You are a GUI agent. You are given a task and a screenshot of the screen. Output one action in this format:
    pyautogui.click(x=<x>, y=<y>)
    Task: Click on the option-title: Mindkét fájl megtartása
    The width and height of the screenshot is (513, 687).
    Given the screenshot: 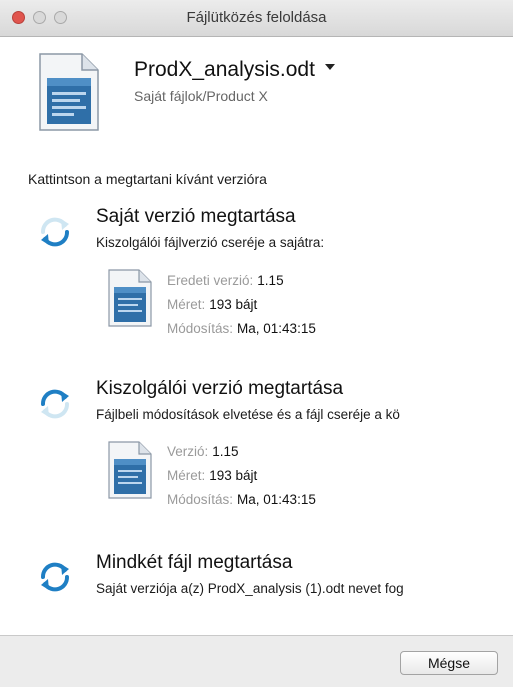 What is the action you would take?
    pyautogui.click(x=194, y=562)
    